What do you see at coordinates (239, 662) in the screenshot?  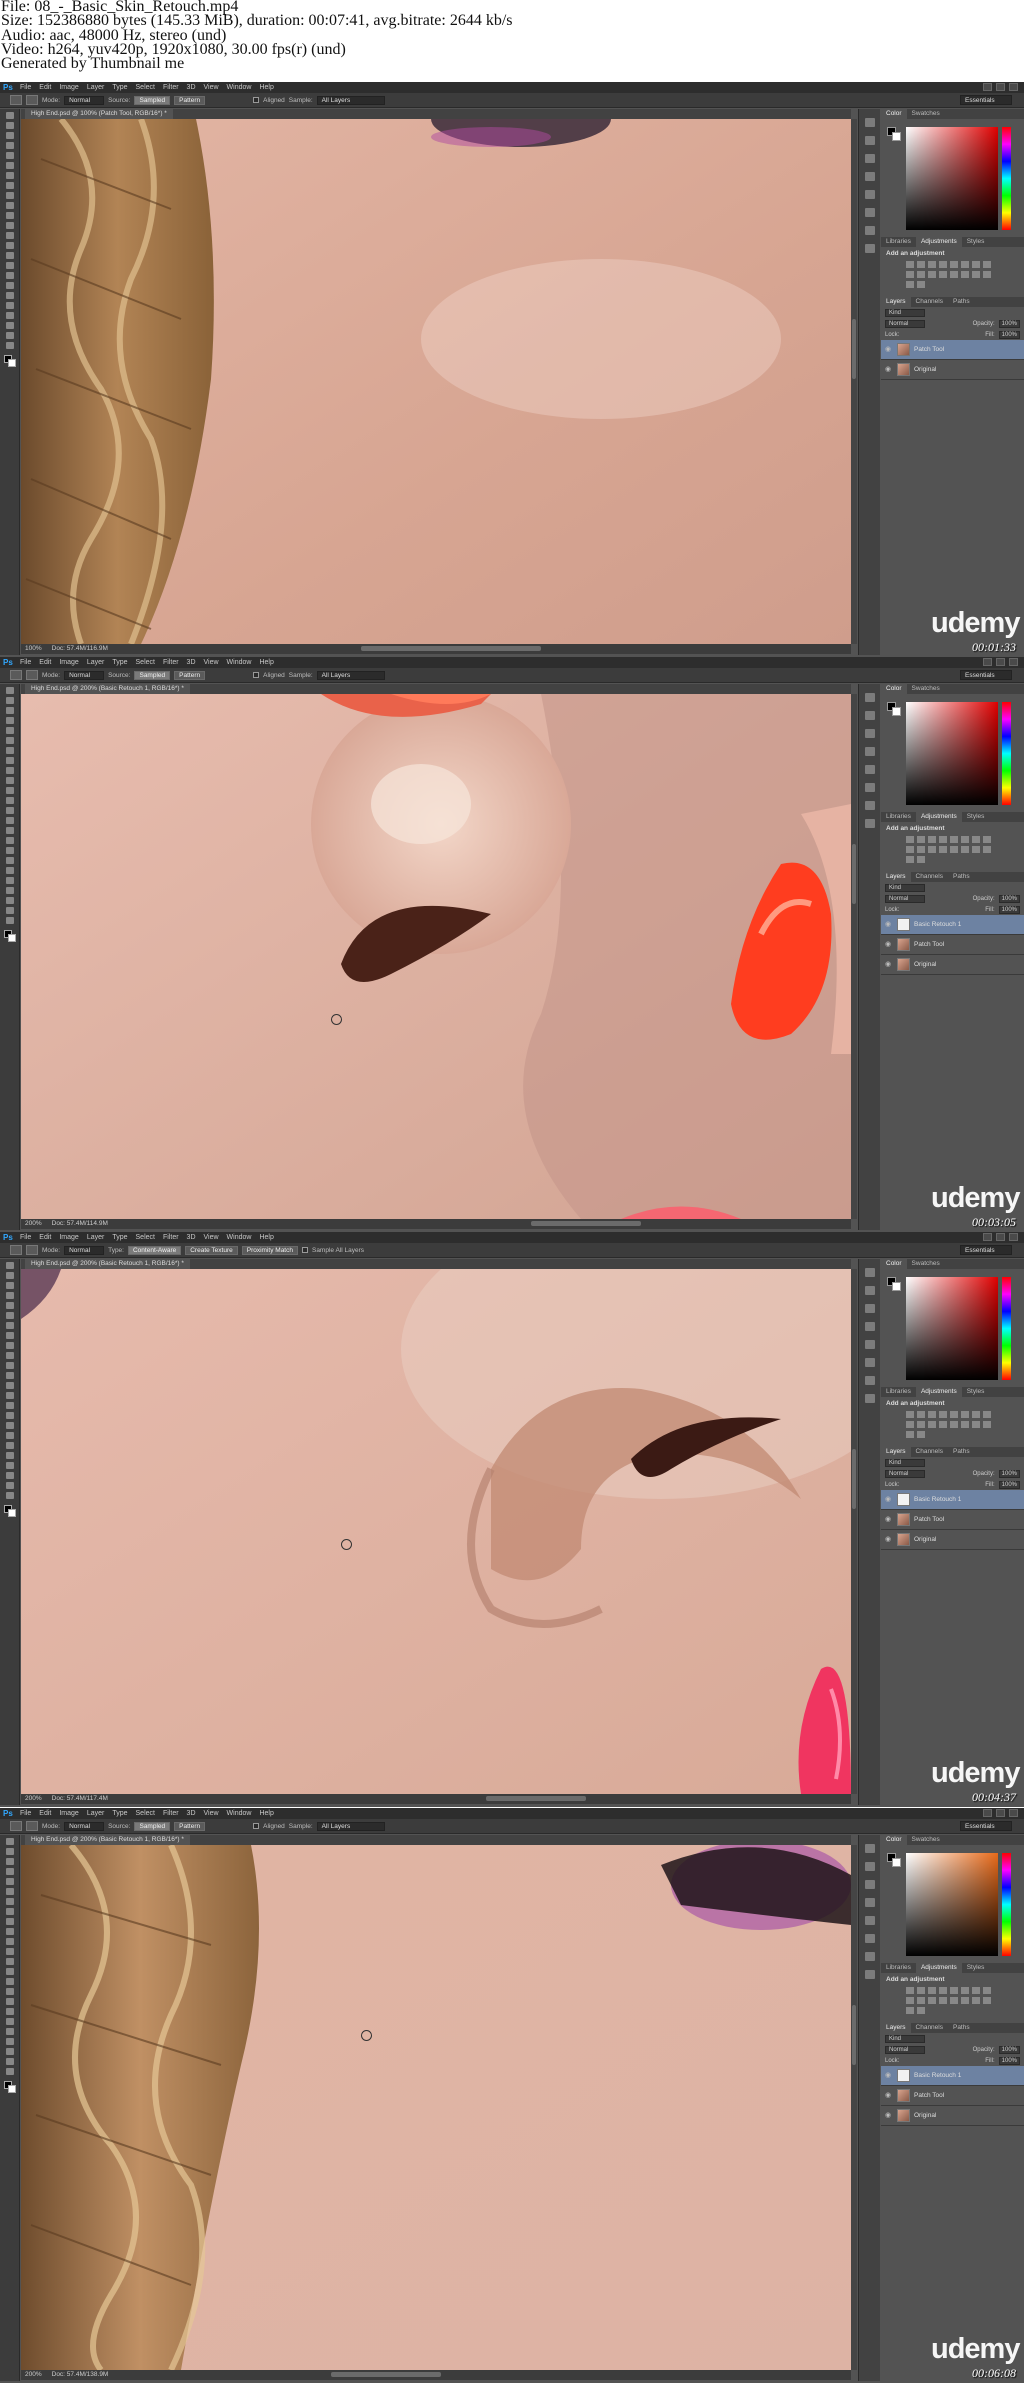 I see `menu-item: Window` at bounding box center [239, 662].